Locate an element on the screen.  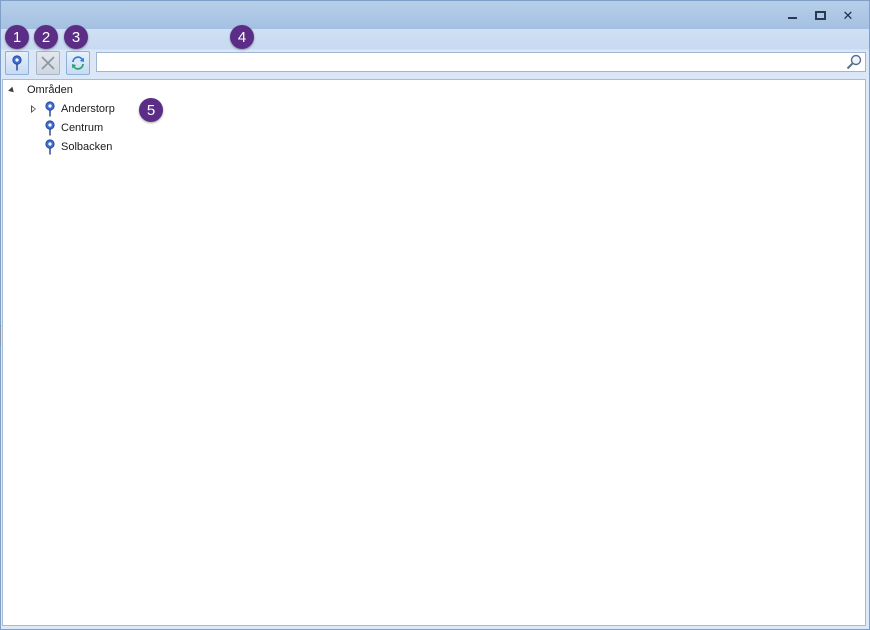
add-area-button is located at coordinates (17, 63).